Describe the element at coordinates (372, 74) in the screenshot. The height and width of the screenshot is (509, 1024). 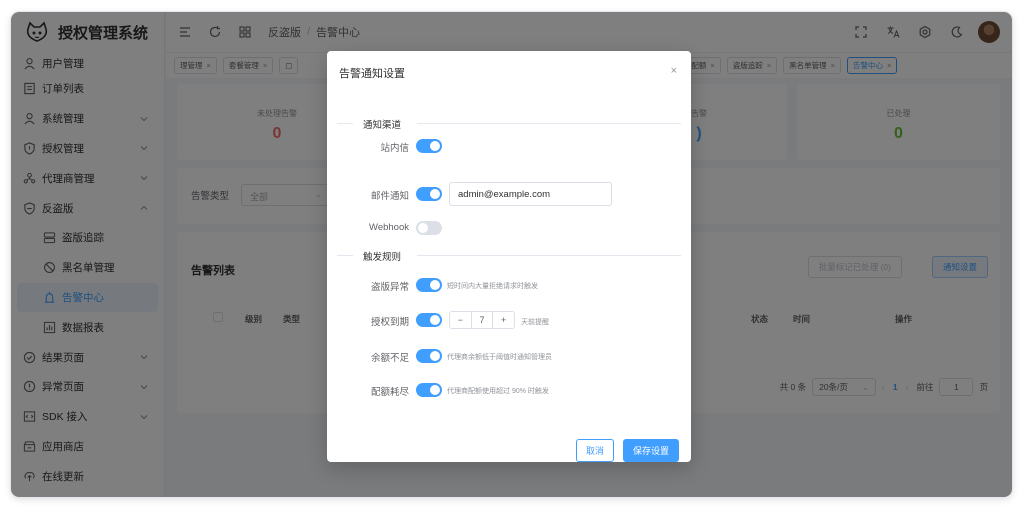
I see `dialog-title: 告警通知设置` at that location.